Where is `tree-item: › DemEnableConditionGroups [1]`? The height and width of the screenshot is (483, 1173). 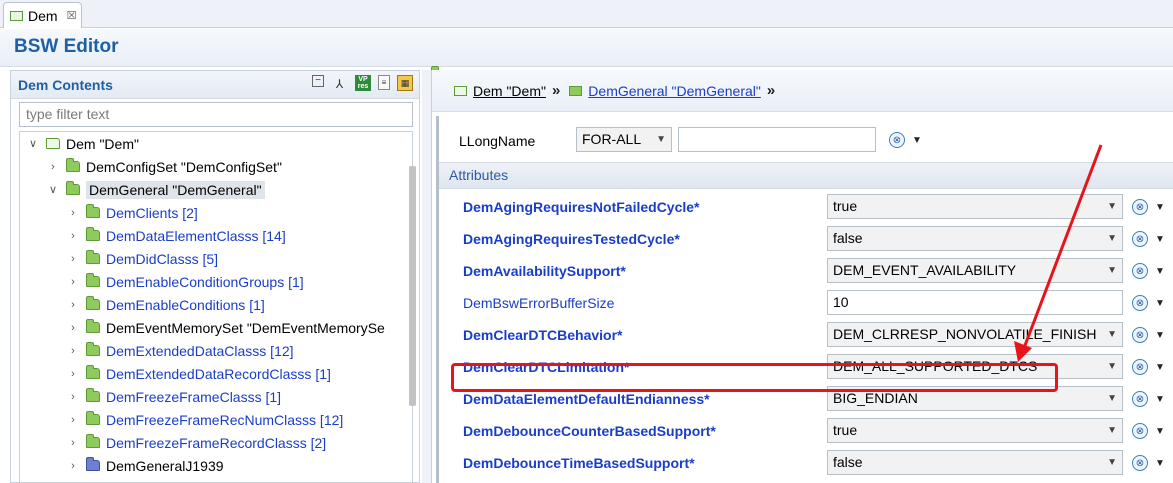 tree-item: › DemEnableConditionGroups [1] is located at coordinates (185, 281).